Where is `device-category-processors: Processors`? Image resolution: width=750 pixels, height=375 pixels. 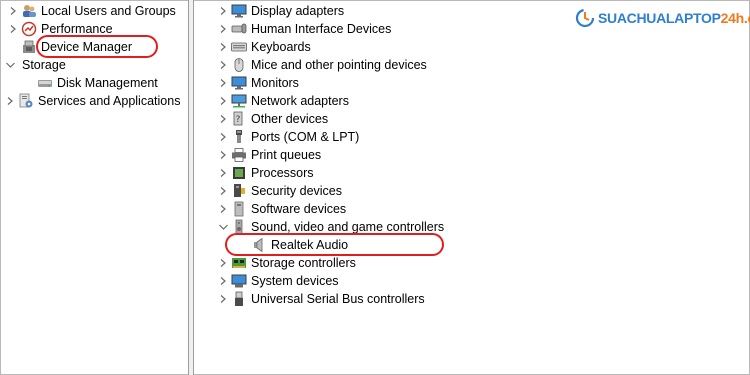 device-category-processors: Processors is located at coordinates (265, 173).